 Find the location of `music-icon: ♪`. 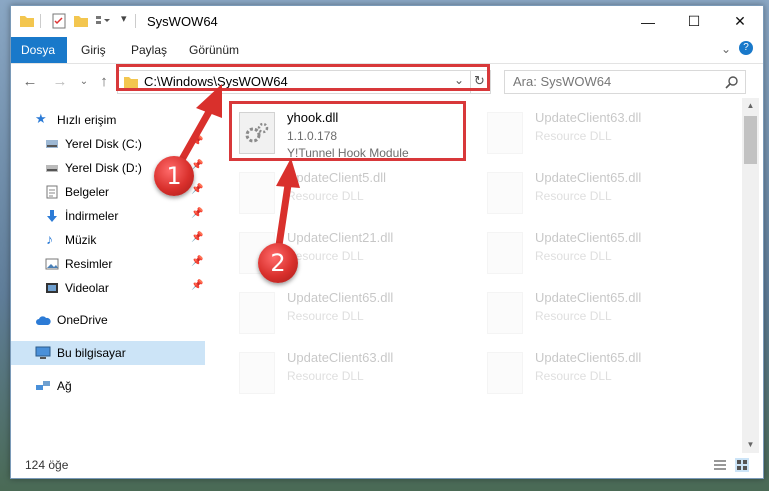

music-icon: ♪ is located at coordinates (49, 239).